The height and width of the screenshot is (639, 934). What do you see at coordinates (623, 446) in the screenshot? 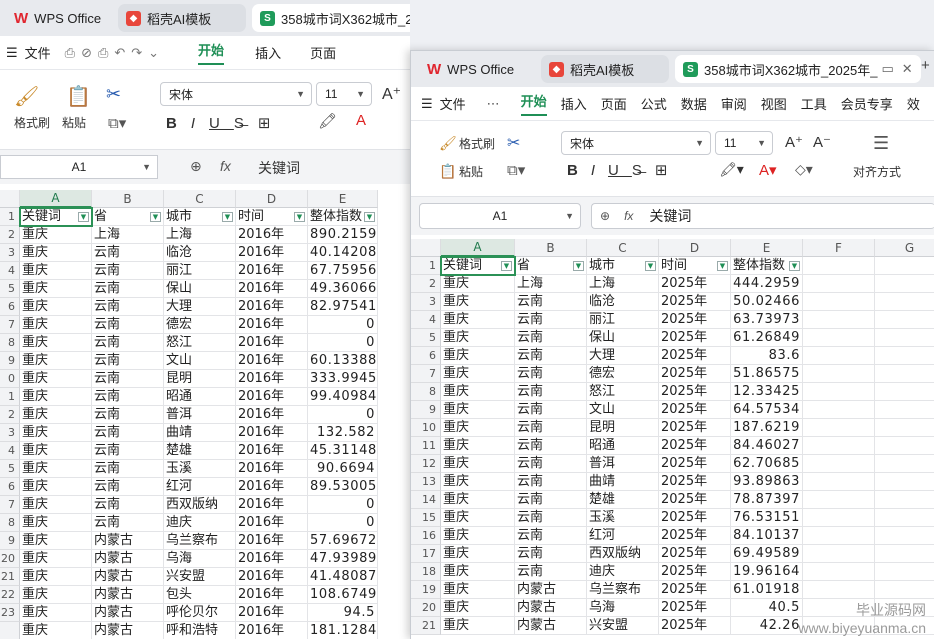
I see `table-cell: 昭通` at bounding box center [623, 446].